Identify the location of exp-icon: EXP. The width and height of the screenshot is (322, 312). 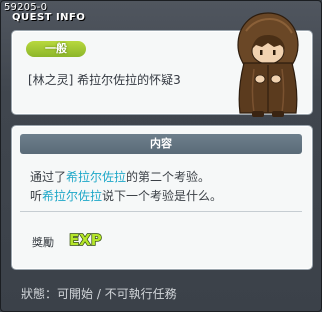
(85, 239).